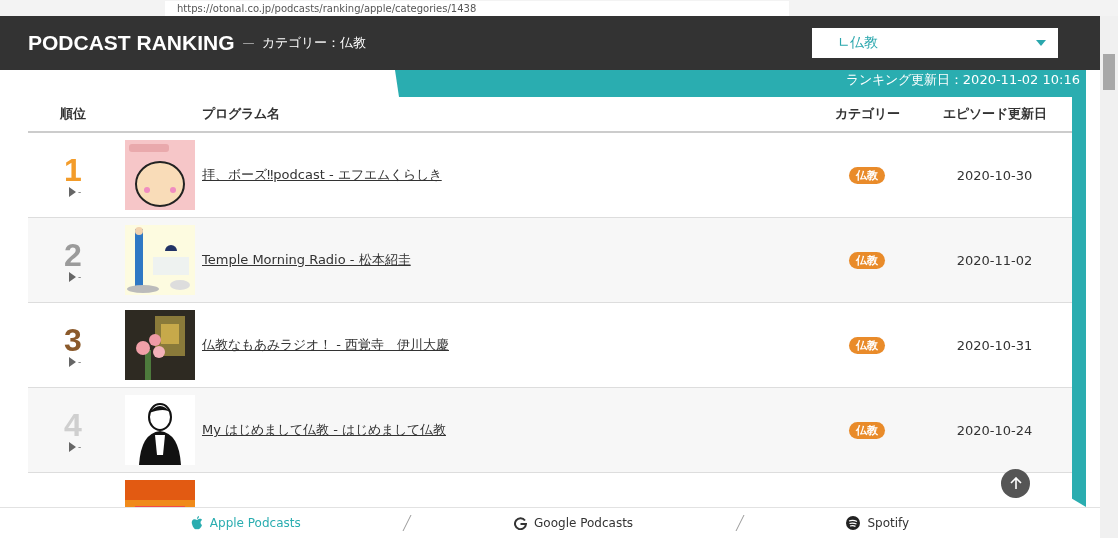 The image size is (1118, 538). I want to click on page-title: PODCAST RANKING, so click(131, 43).